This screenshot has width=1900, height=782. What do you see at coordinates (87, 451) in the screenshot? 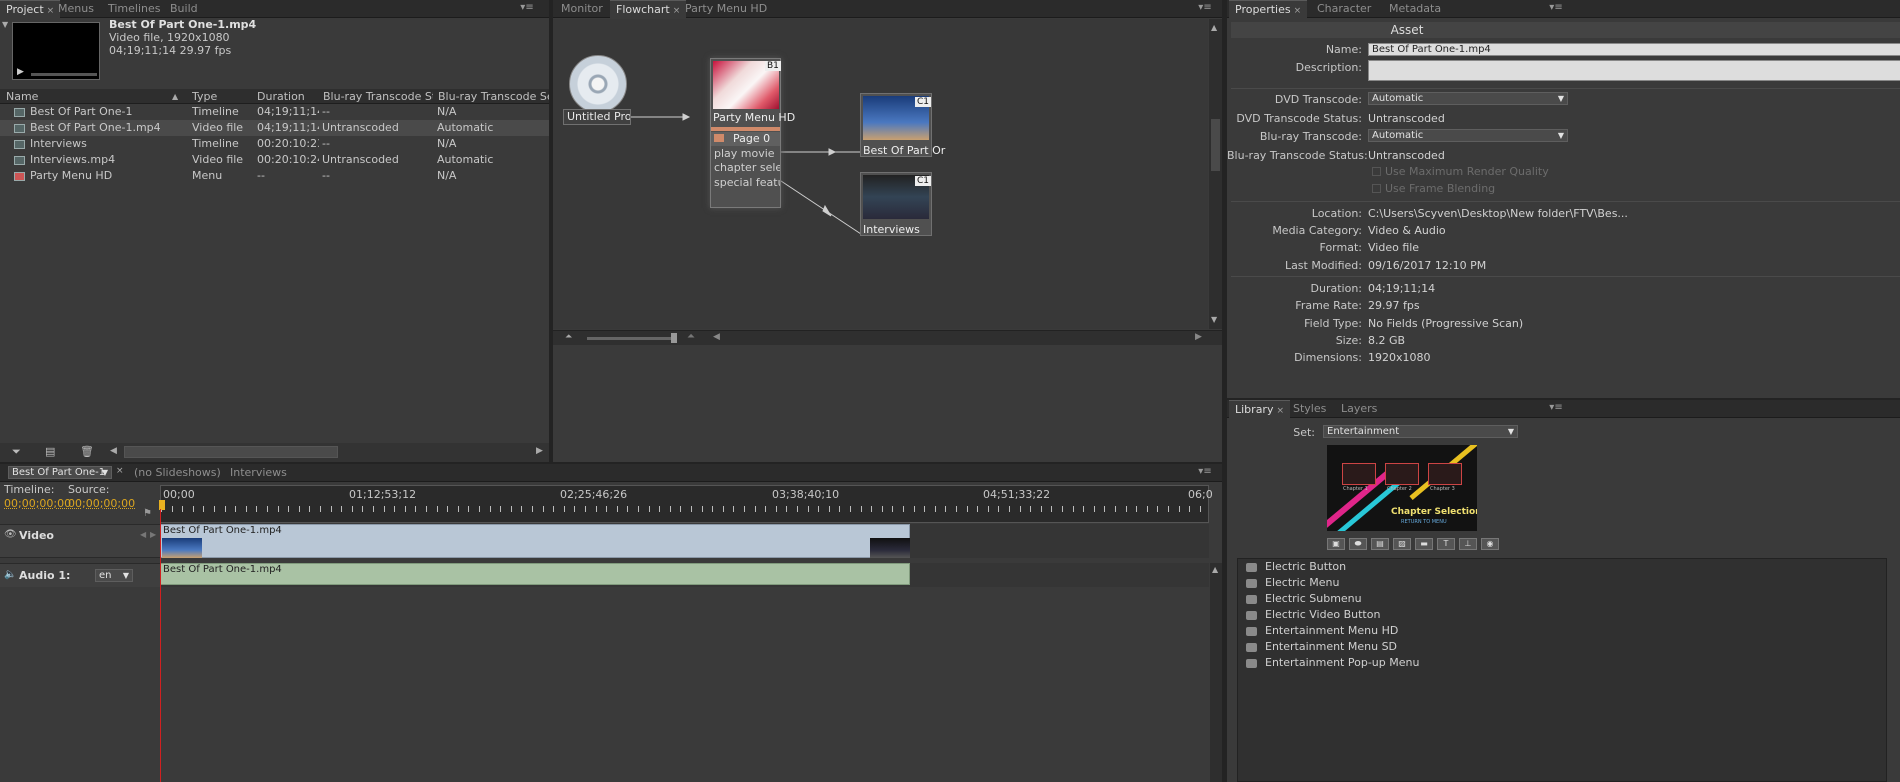
I see `delete-icon: 🗑` at bounding box center [87, 451].